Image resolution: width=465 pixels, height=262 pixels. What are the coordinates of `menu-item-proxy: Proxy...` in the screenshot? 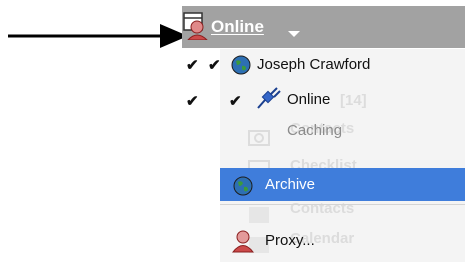 It's located at (290, 240).